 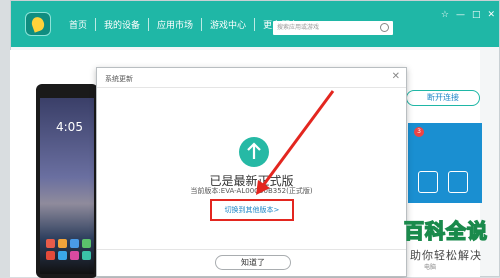 What do you see at coordinates (251, 191) in the screenshot?
I see `current-version: 当前版本:EVA-AL00C00B352(正式版)` at bounding box center [251, 191].